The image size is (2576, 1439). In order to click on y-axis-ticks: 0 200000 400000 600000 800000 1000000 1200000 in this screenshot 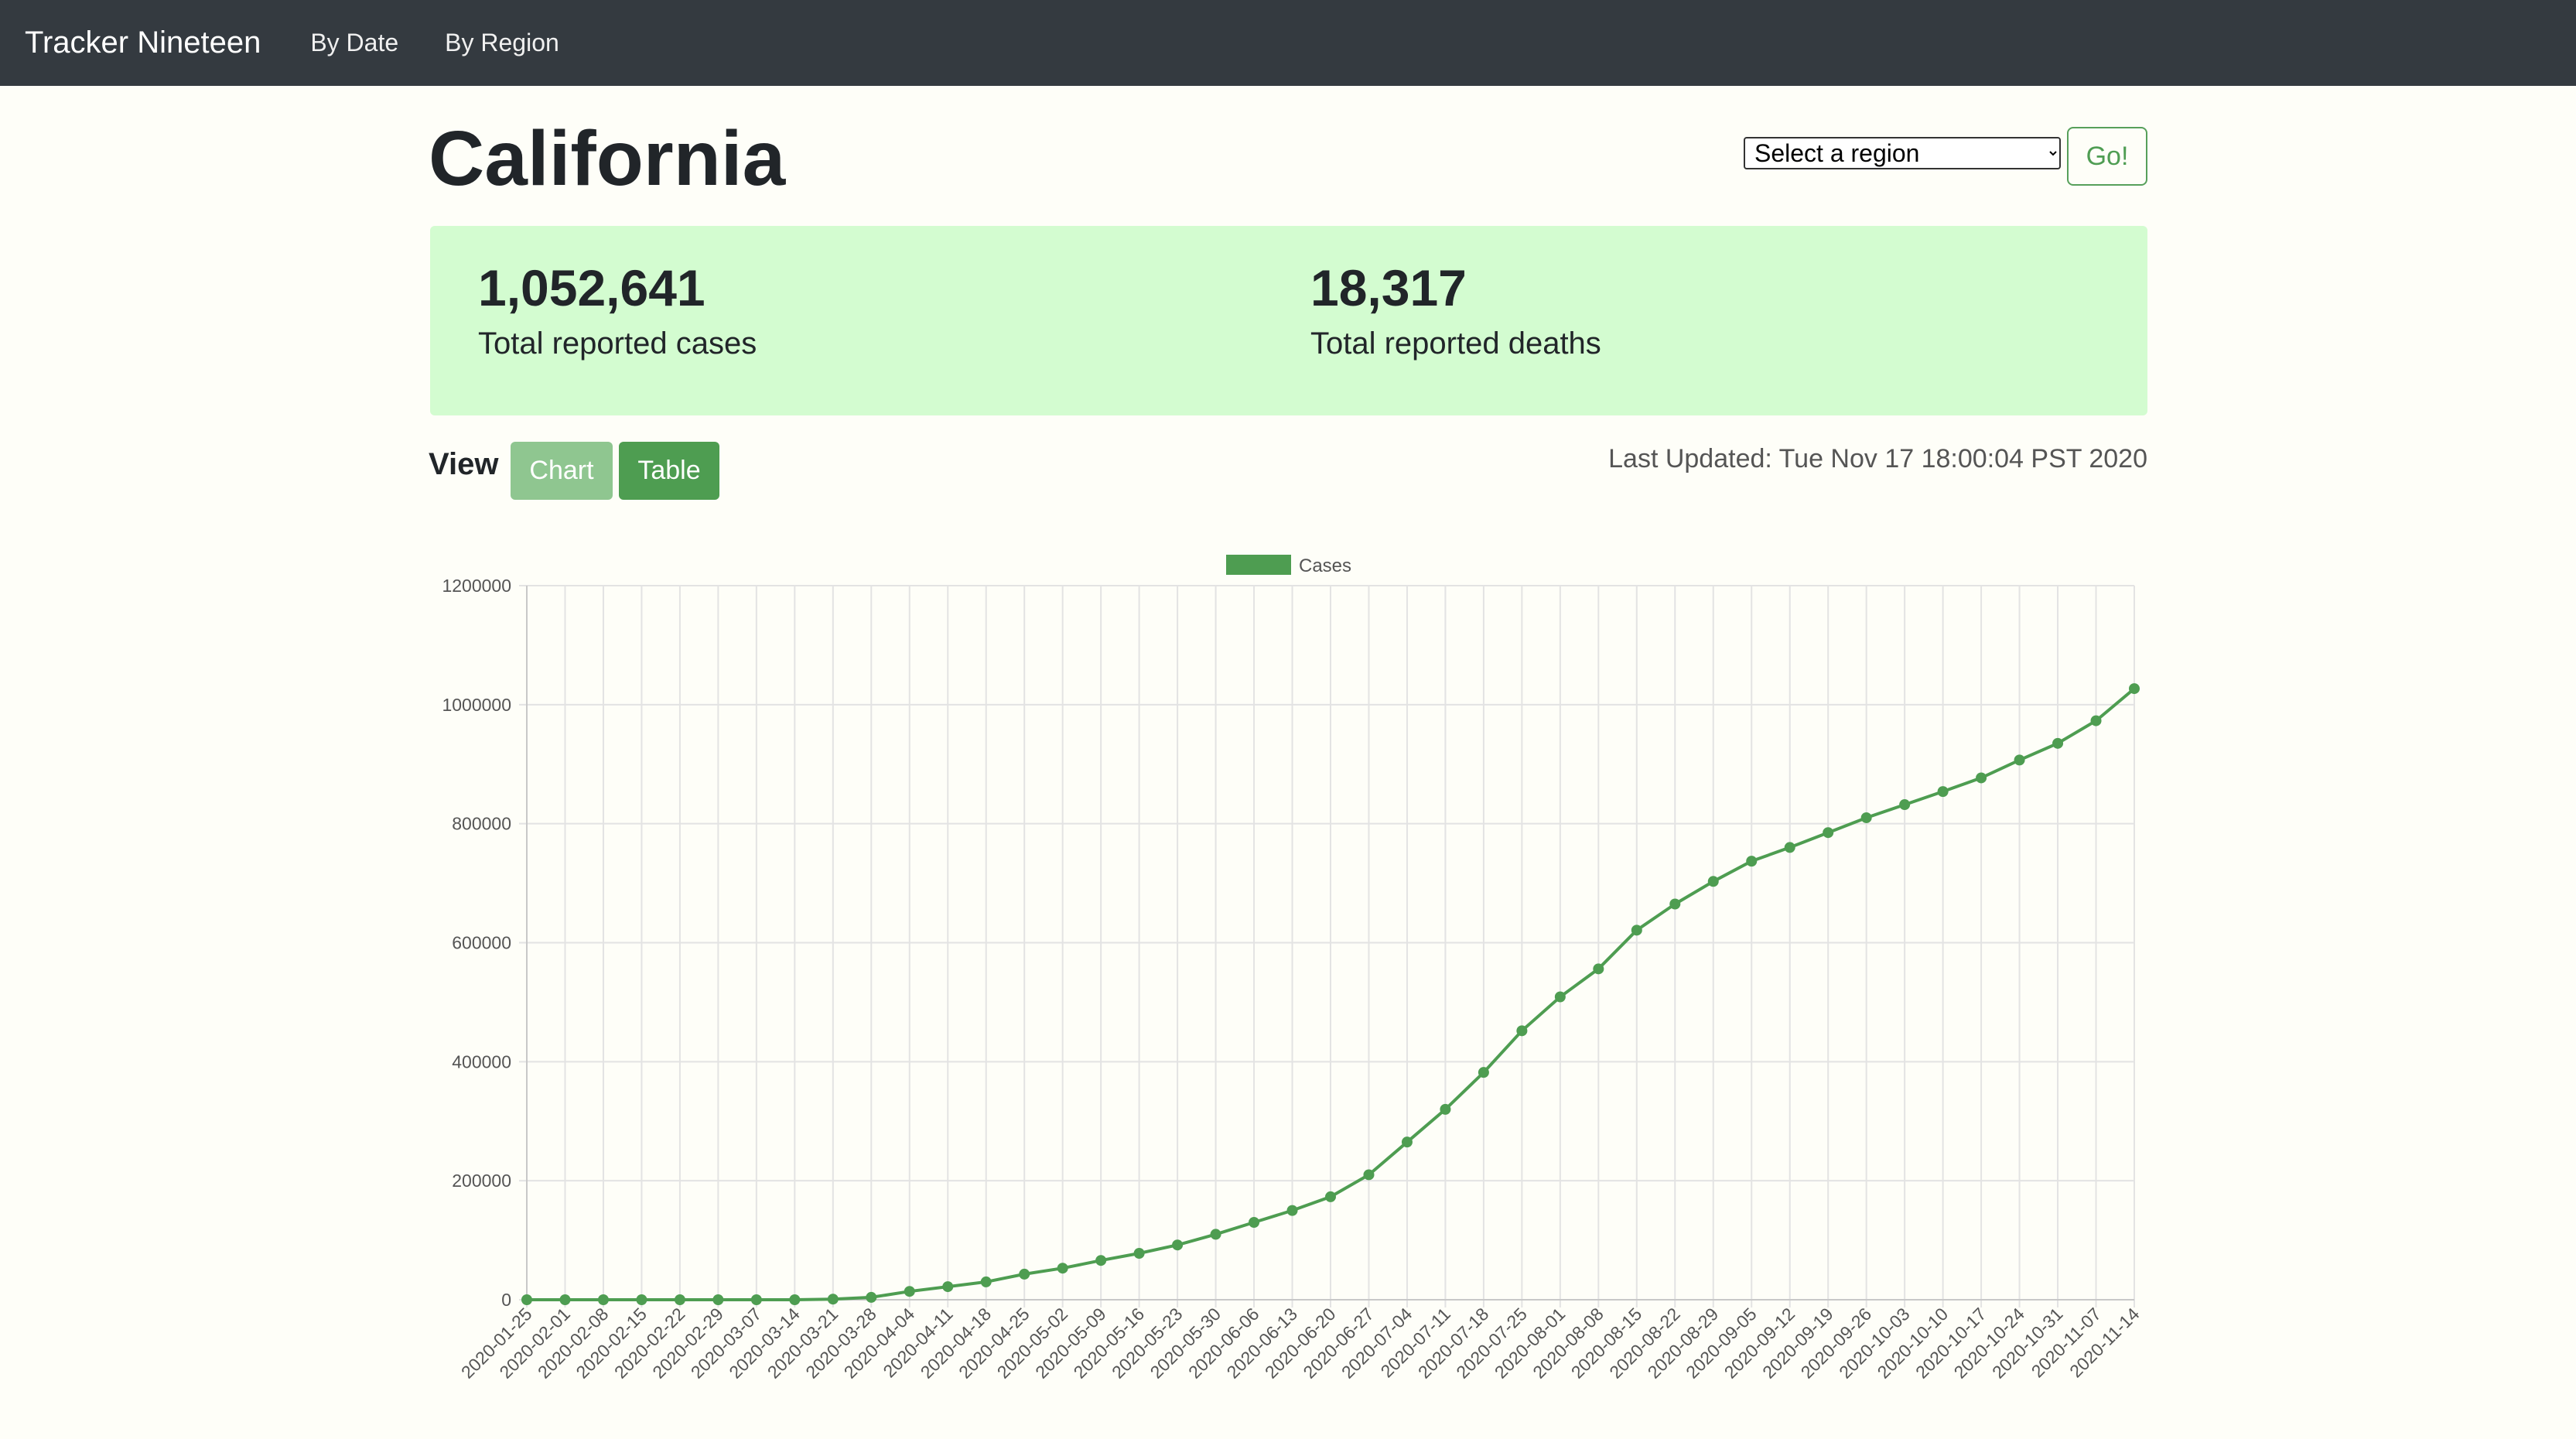, I will do `click(477, 943)`.